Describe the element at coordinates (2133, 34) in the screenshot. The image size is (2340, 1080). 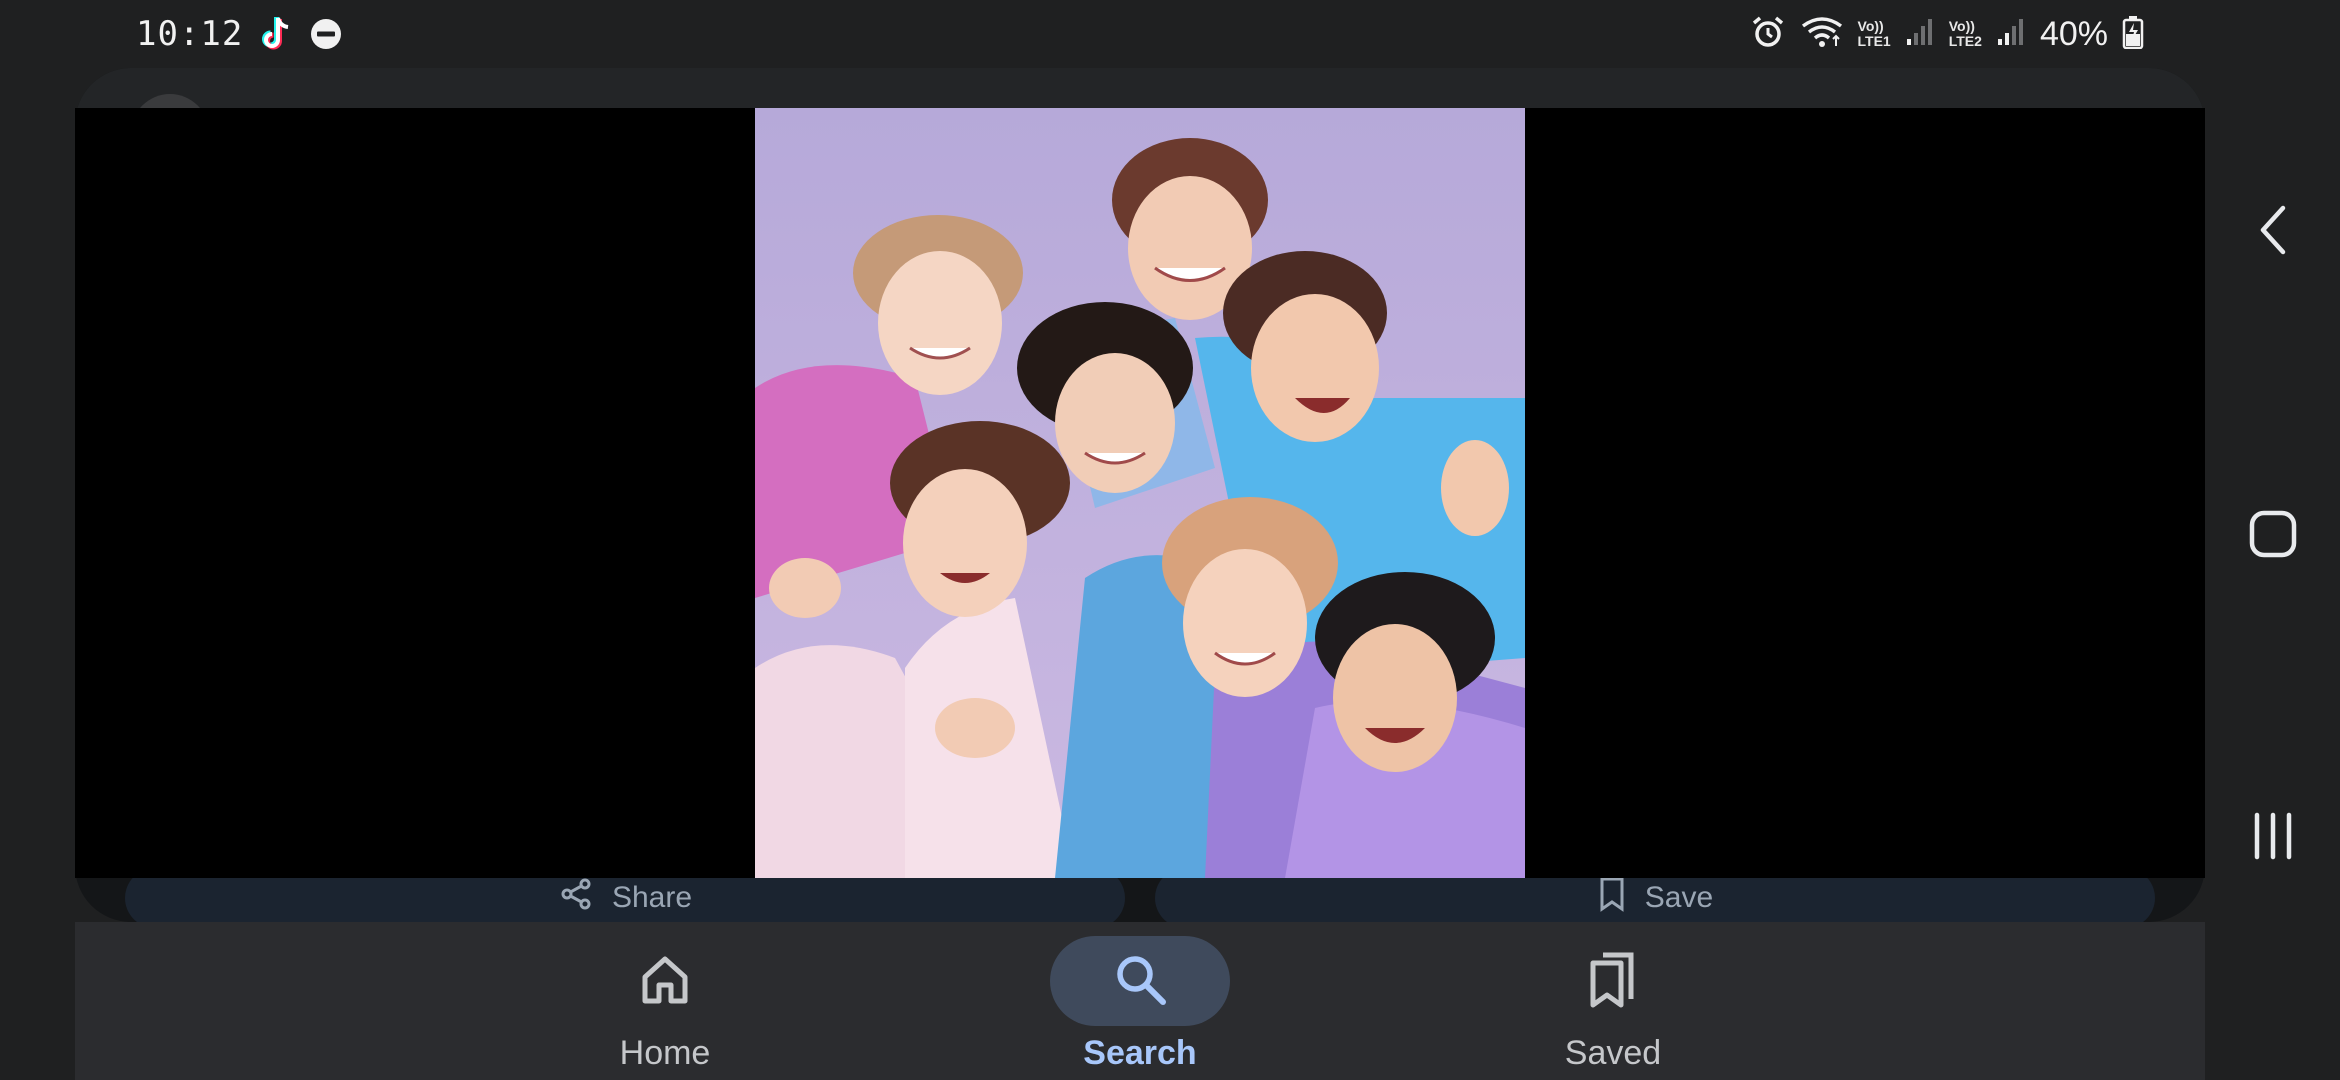
I see `battery-charging-icon` at that location.